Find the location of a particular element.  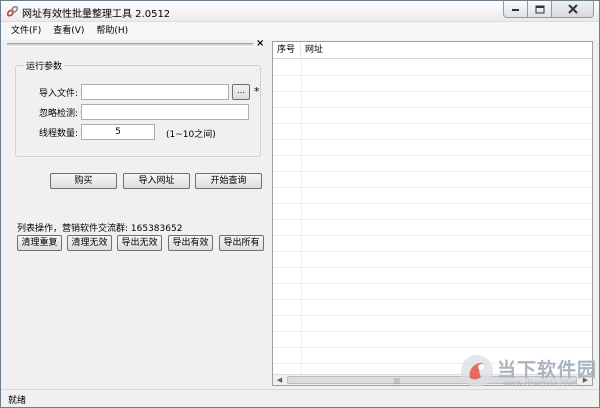

column-url: 网址 is located at coordinates (446, 50).